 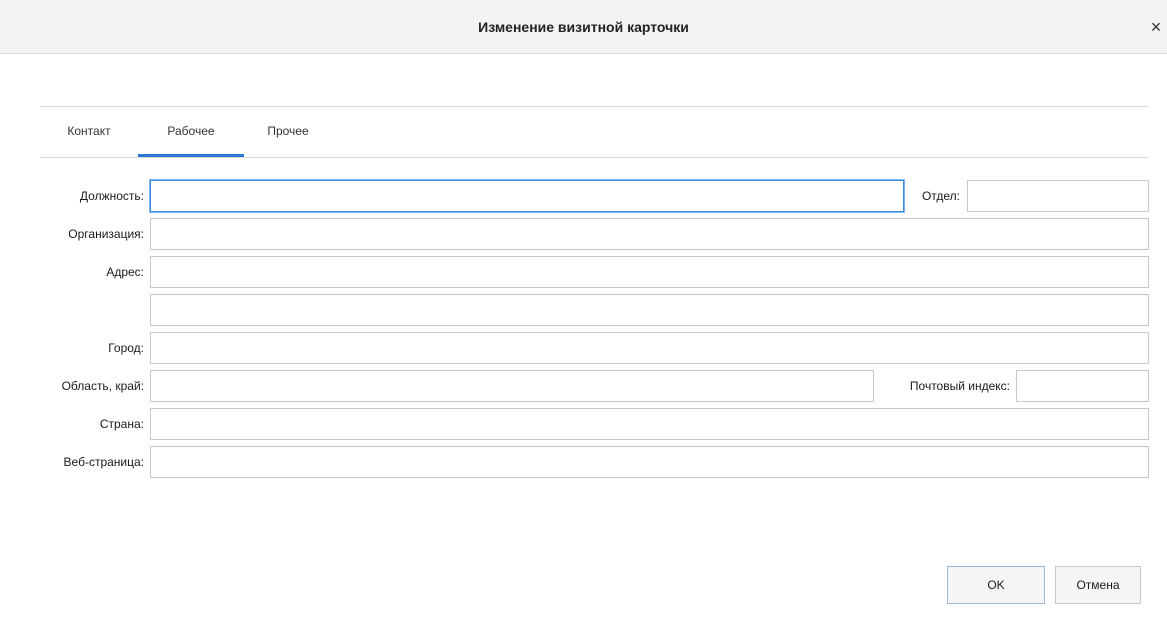 What do you see at coordinates (649, 234) in the screenshot?
I see `organization-input` at bounding box center [649, 234].